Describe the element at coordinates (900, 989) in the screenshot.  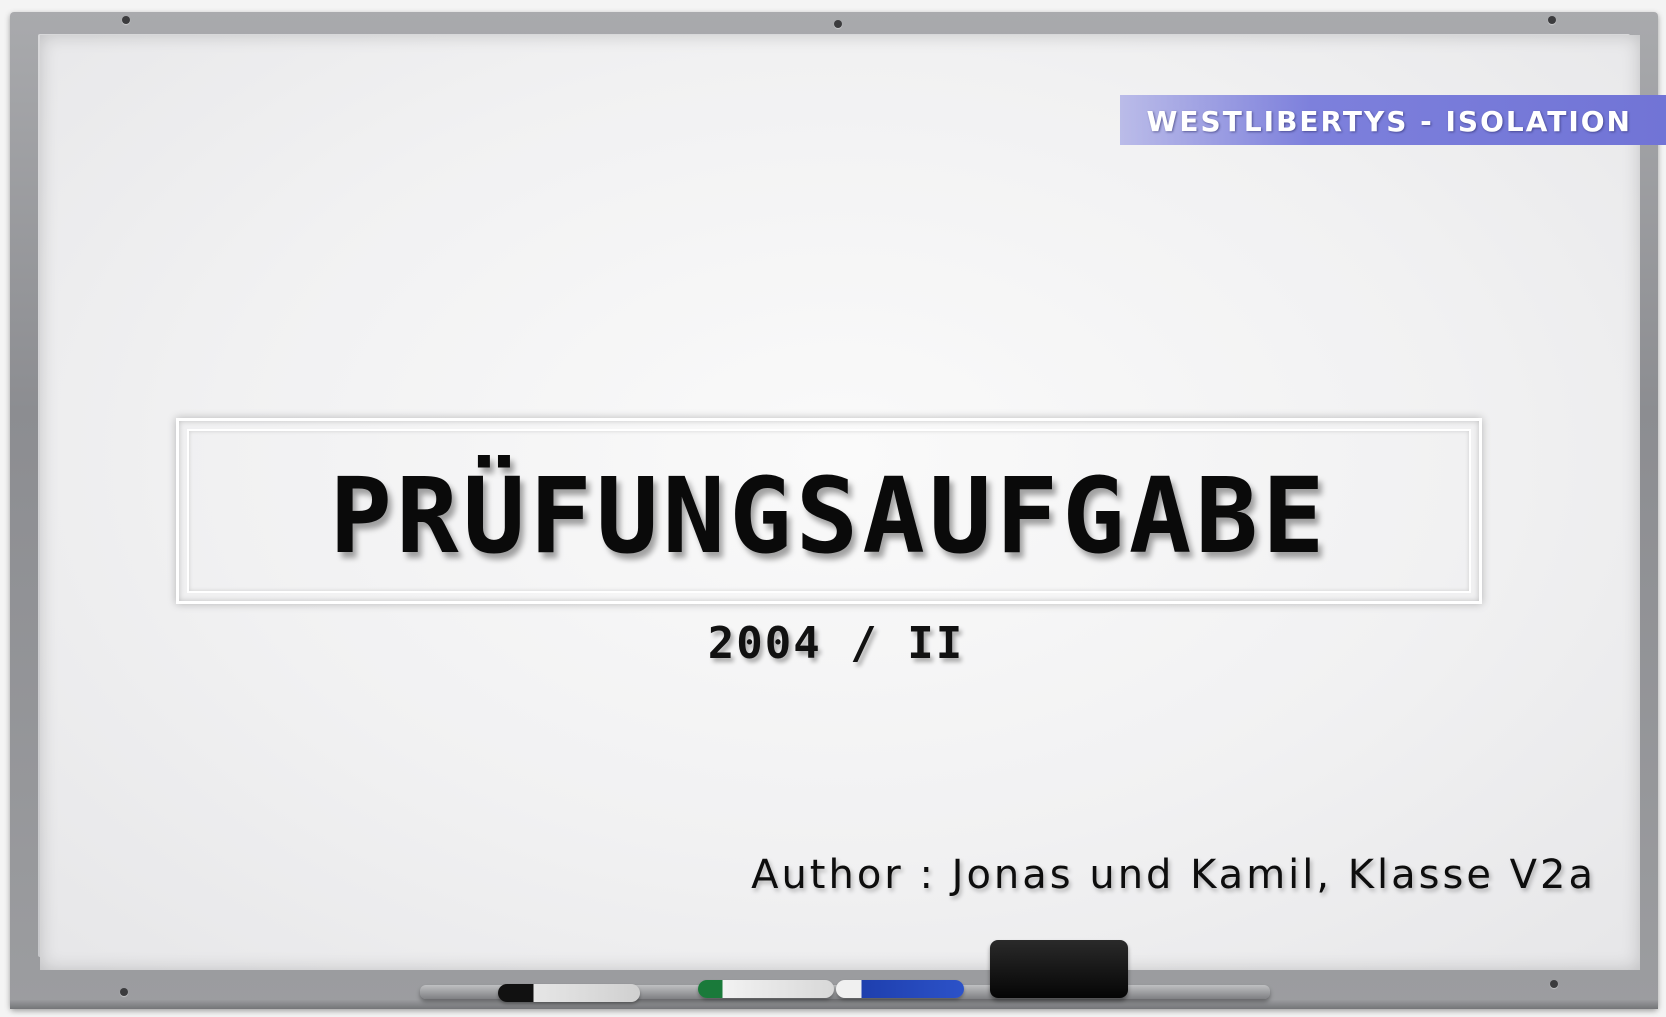
I see `blue-marker-icon` at that location.